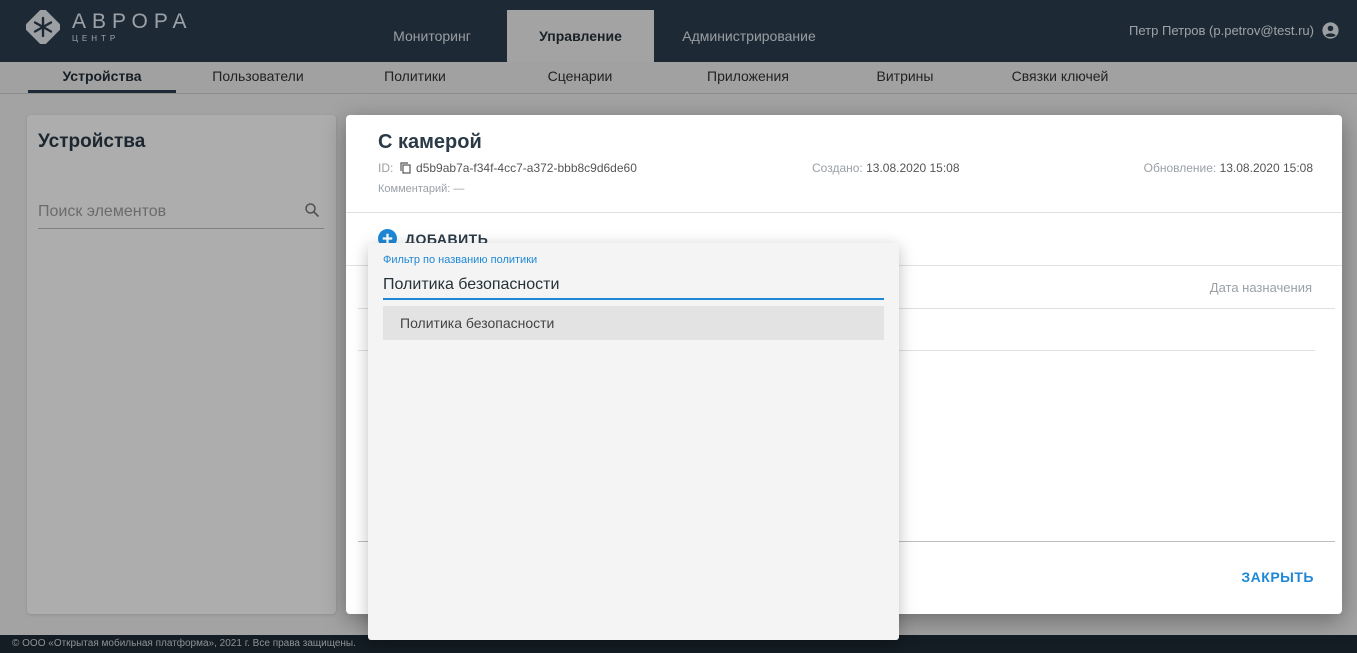  I want to click on updated-label: Обновление:, so click(1180, 168).